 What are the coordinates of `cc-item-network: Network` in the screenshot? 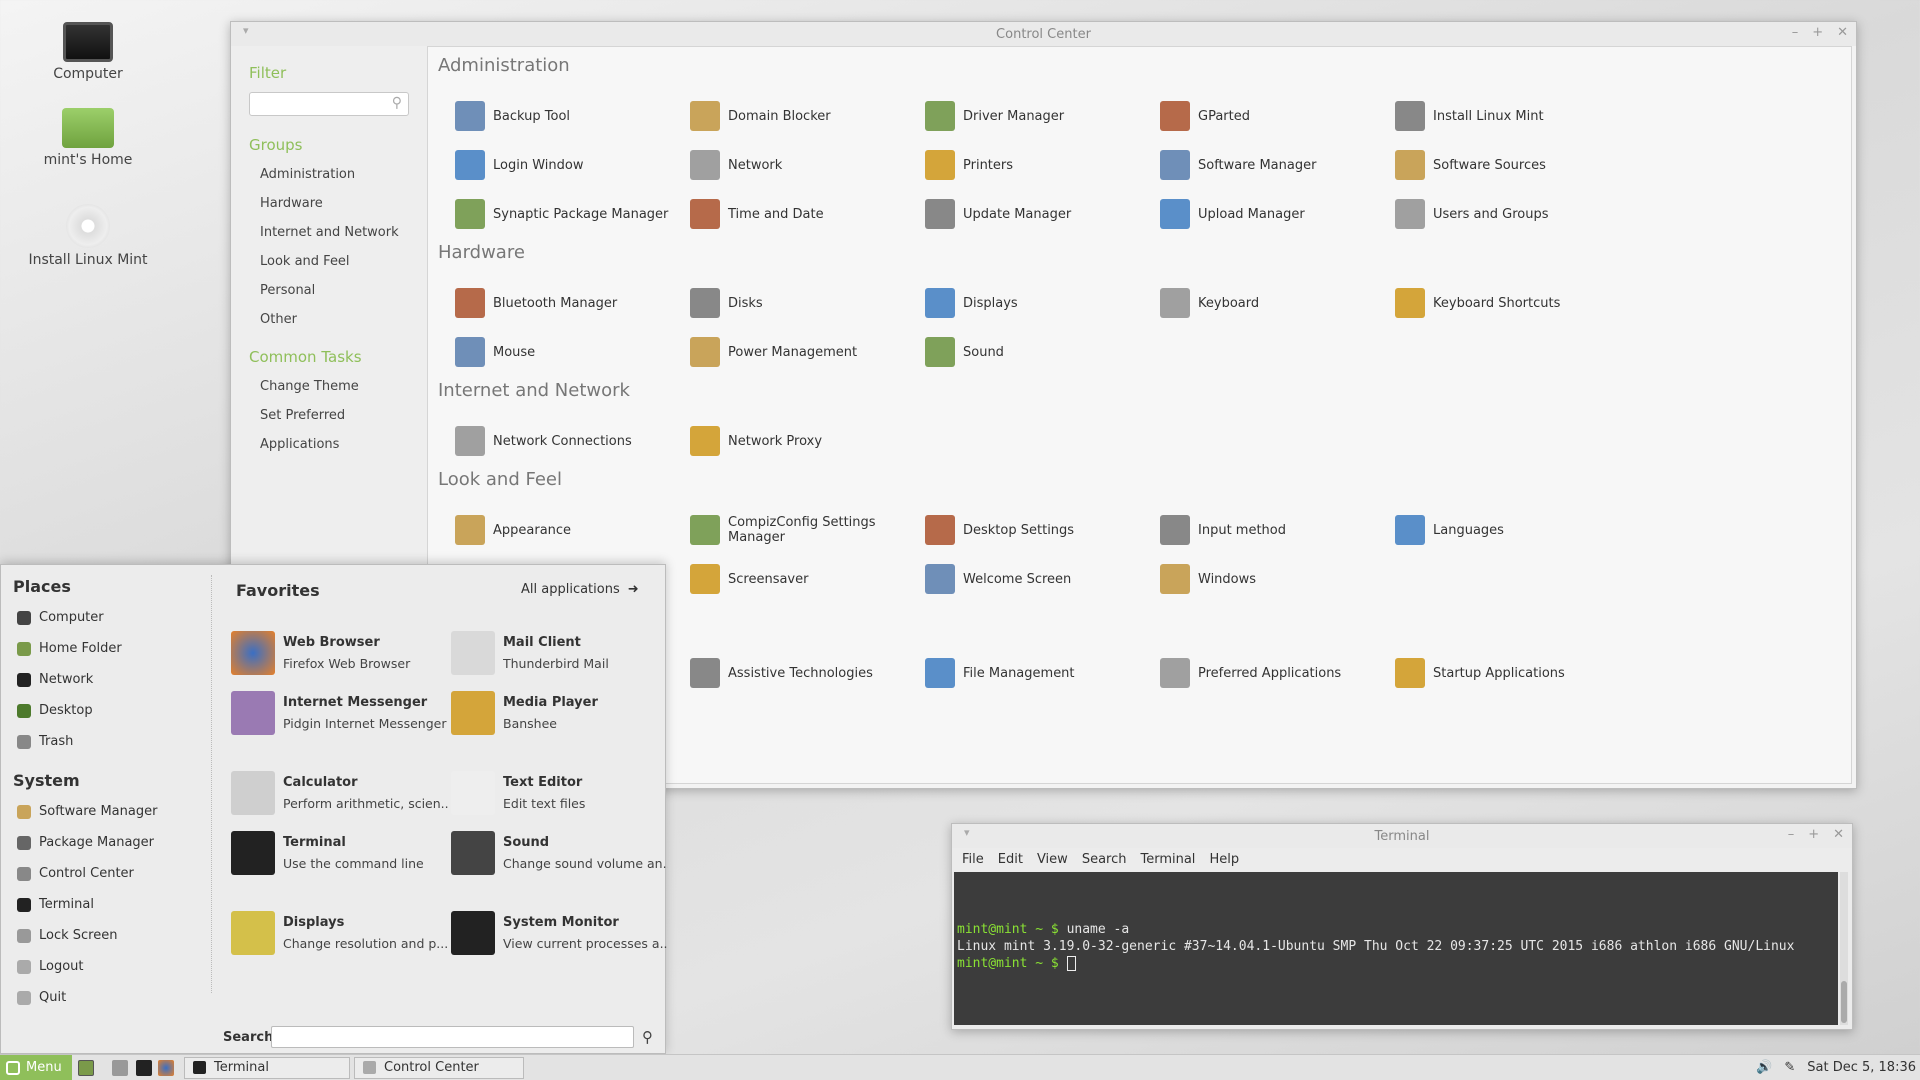 It's located at (805, 165).